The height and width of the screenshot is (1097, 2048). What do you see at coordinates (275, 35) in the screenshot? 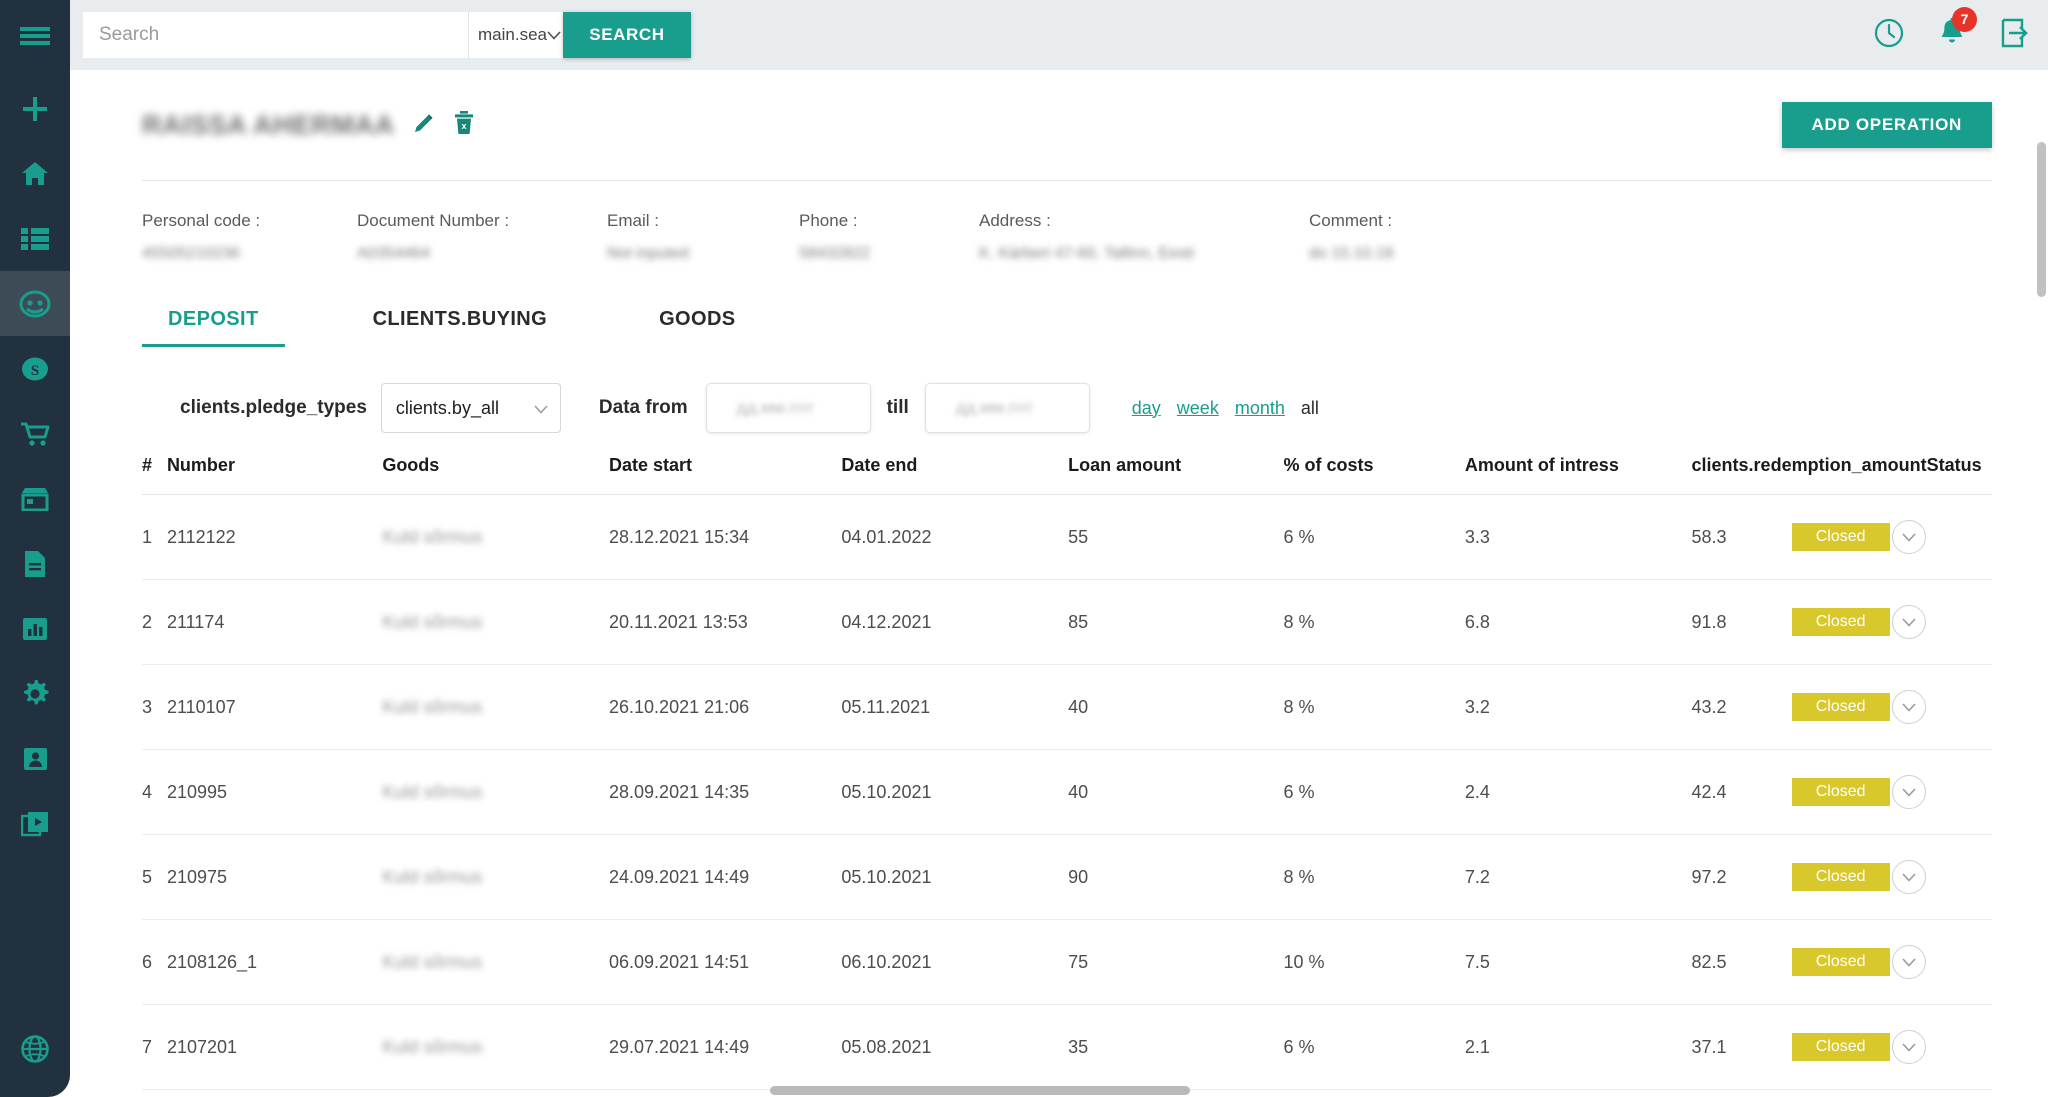
I see `search-input` at bounding box center [275, 35].